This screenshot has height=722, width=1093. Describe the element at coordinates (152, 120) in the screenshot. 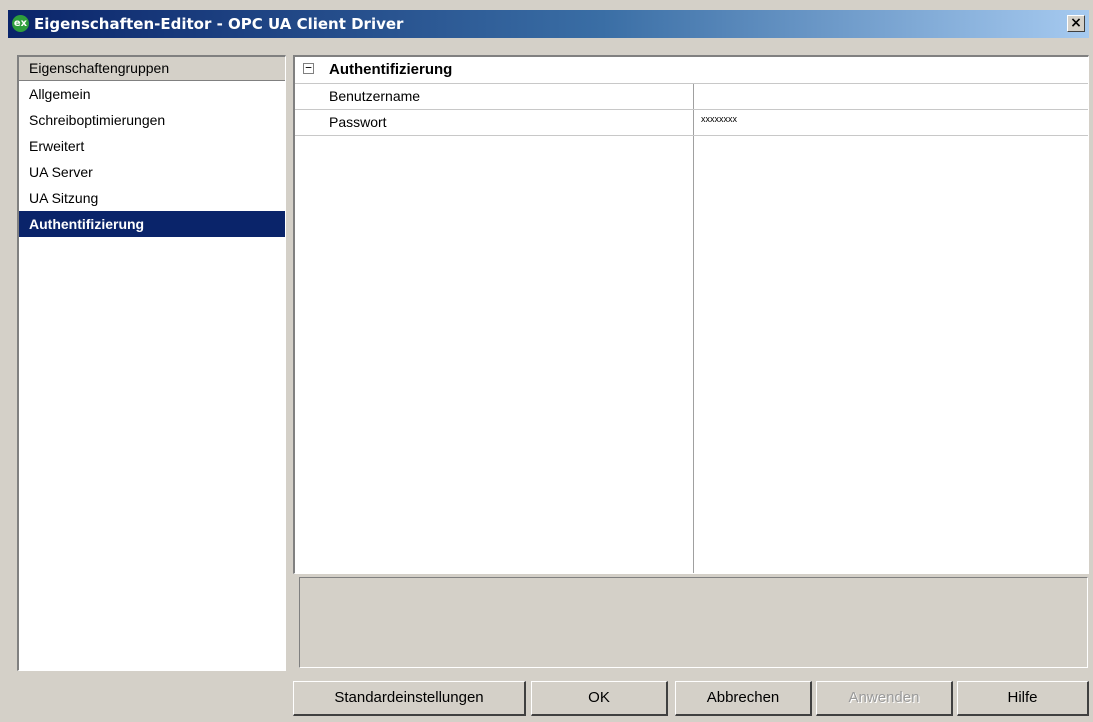

I see `group-item-schreiboptimierungen: Schreiboptimierungen` at that location.